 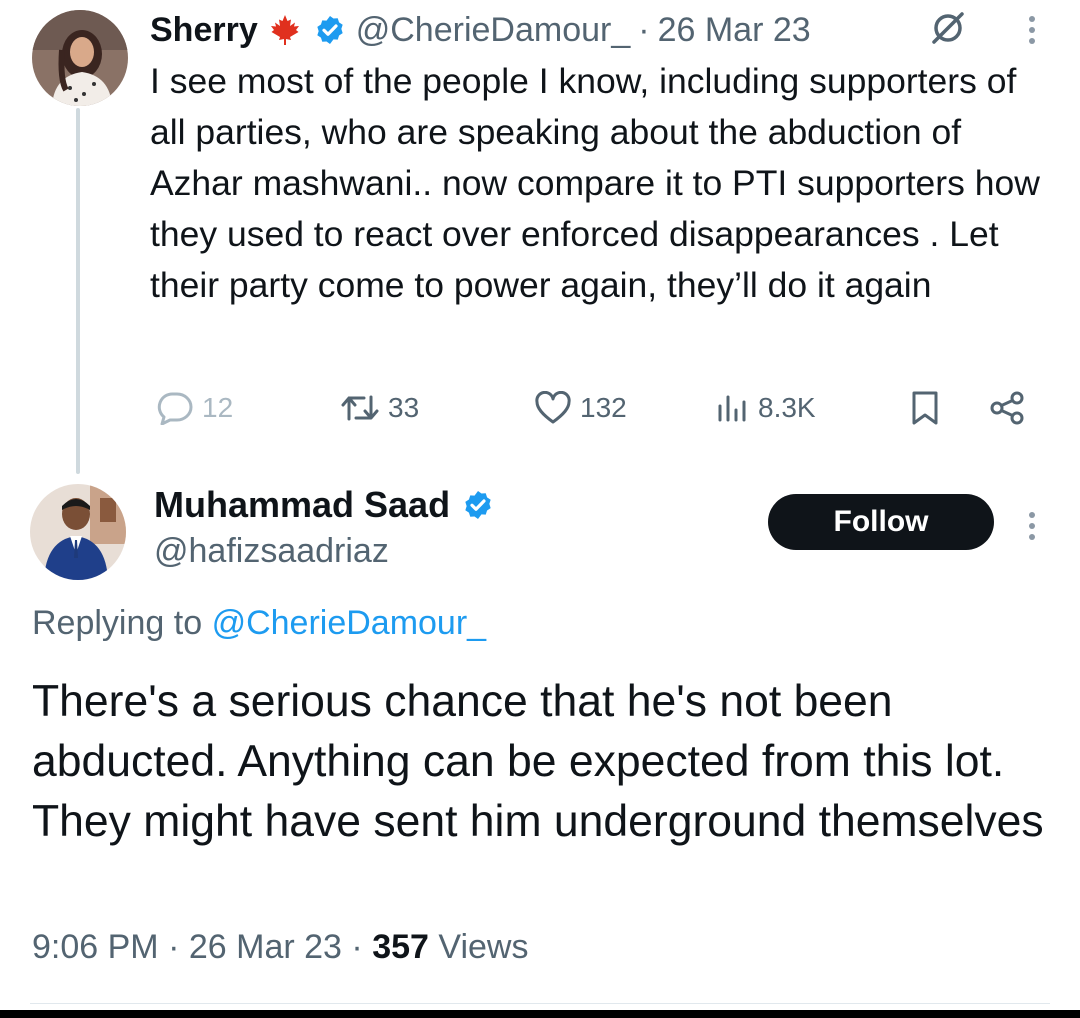 I want to click on grok-icon, so click(x=948, y=28).